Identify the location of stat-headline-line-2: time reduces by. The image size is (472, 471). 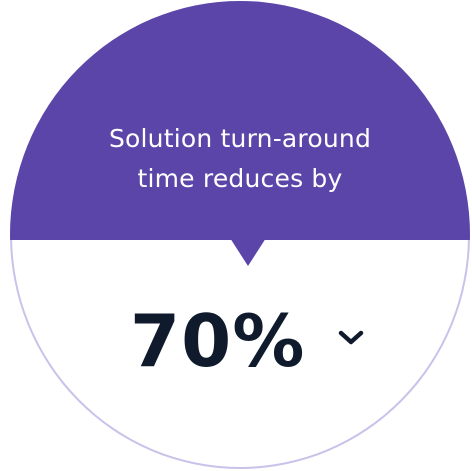
(240, 178).